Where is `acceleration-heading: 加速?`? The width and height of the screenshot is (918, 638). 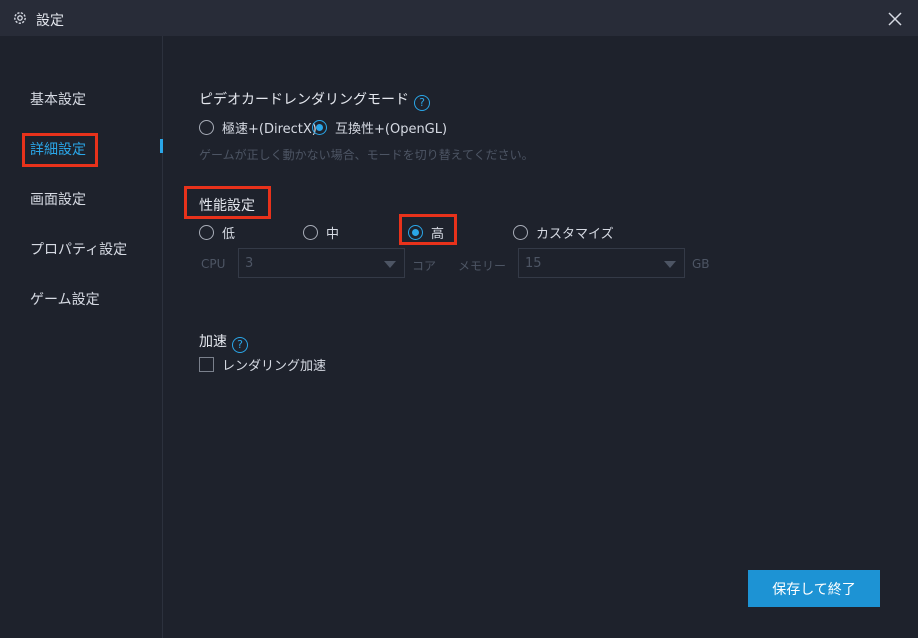 acceleration-heading: 加速? is located at coordinates (223, 342).